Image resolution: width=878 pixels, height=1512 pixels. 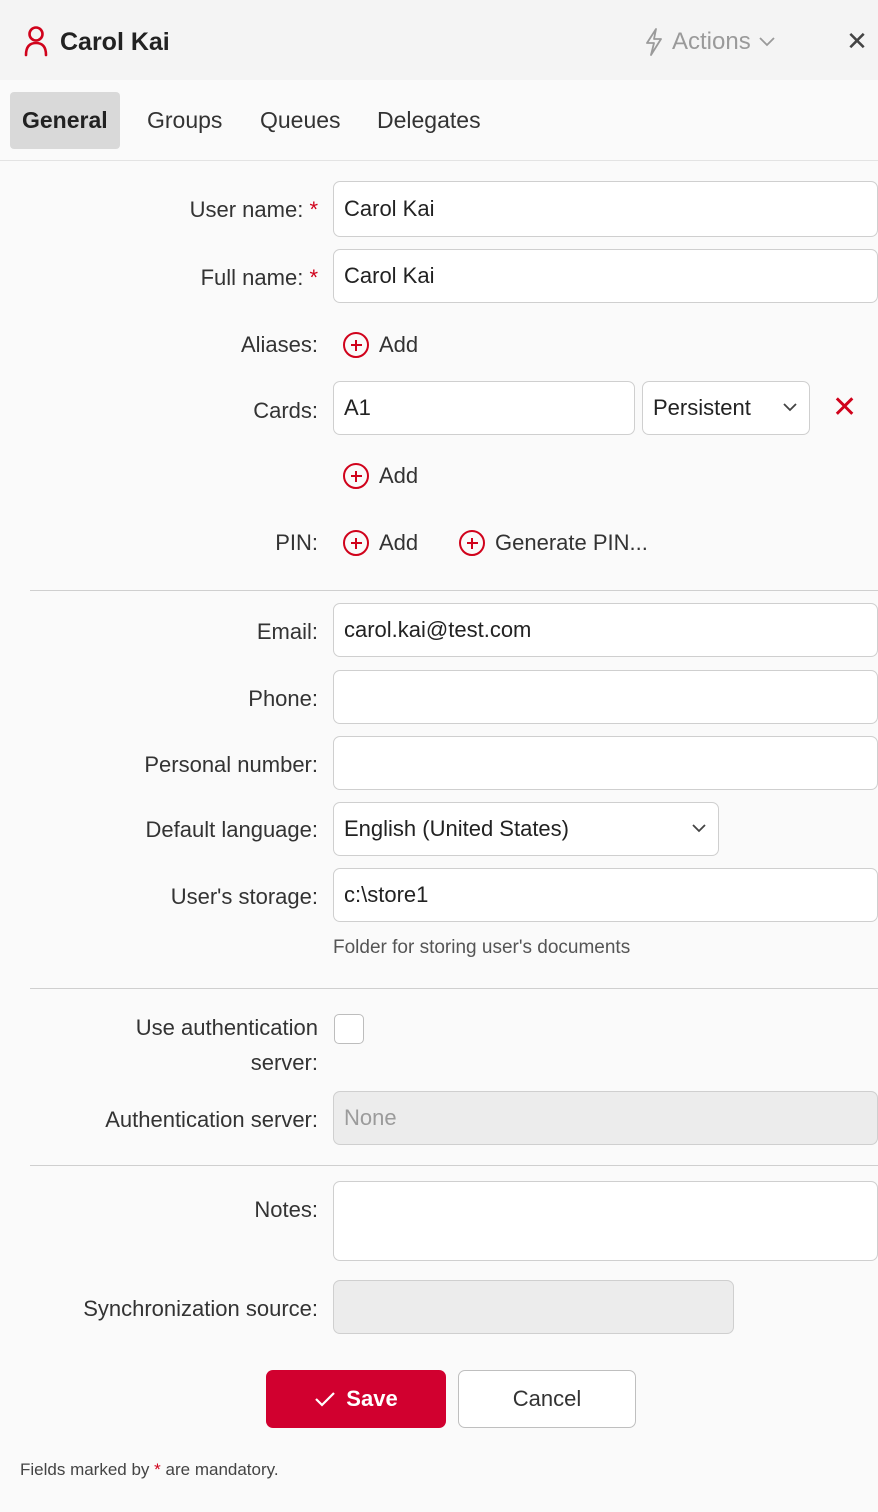 I want to click on checkmark-icon, so click(x=325, y=1399).